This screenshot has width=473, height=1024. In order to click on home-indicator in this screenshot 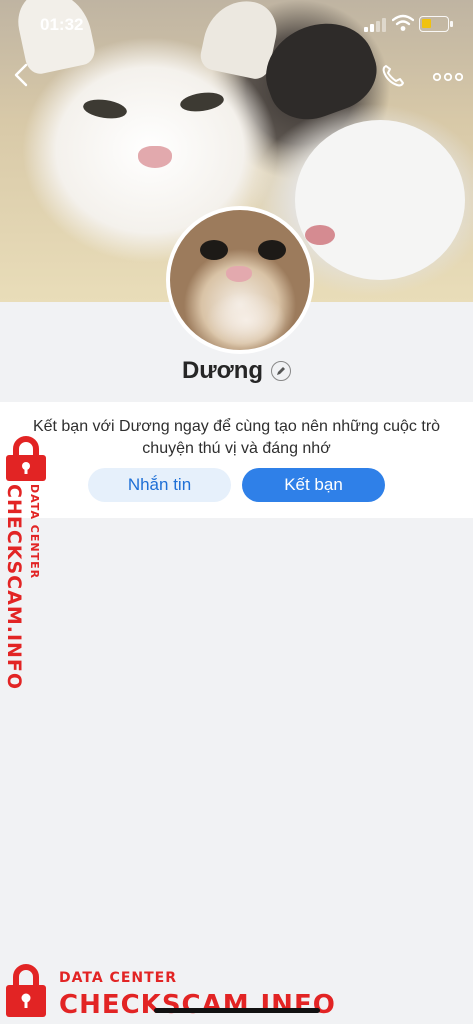, I will do `click(237, 1010)`.